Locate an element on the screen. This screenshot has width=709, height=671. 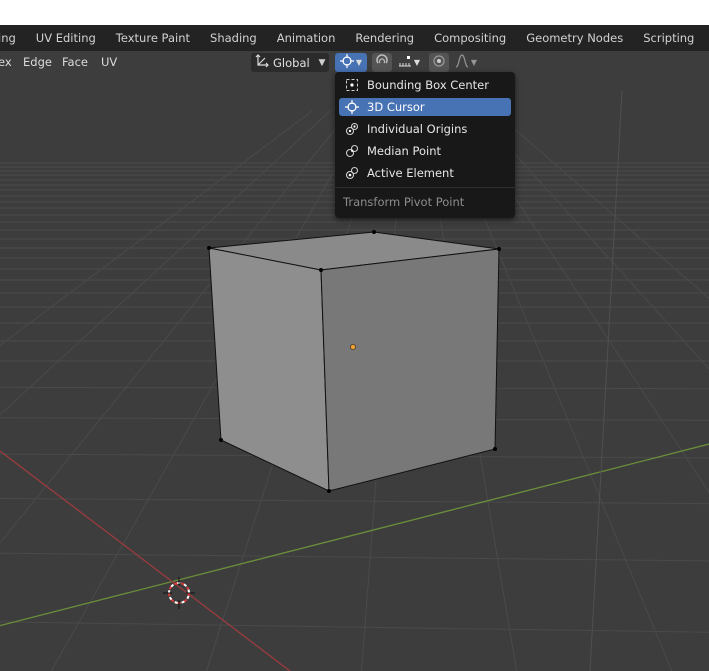
z-axis-line is located at coordinates (606, 380).